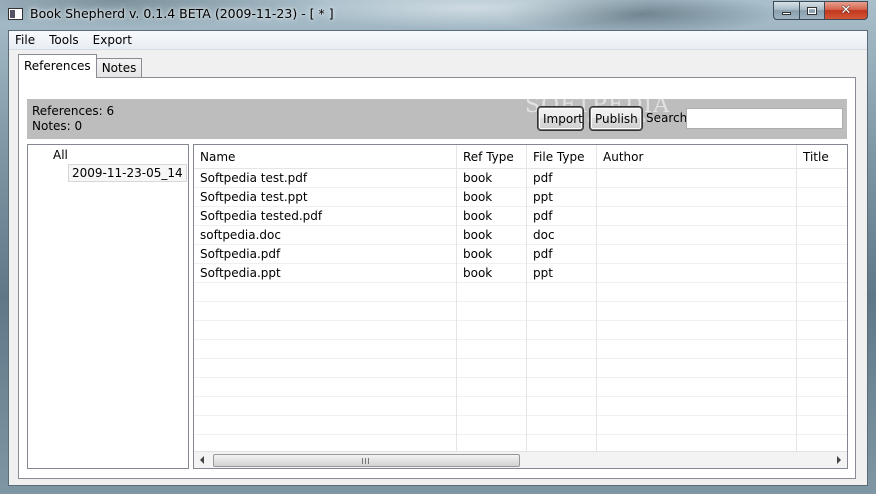  What do you see at coordinates (786, 10) in the screenshot?
I see `minimize-button` at bounding box center [786, 10].